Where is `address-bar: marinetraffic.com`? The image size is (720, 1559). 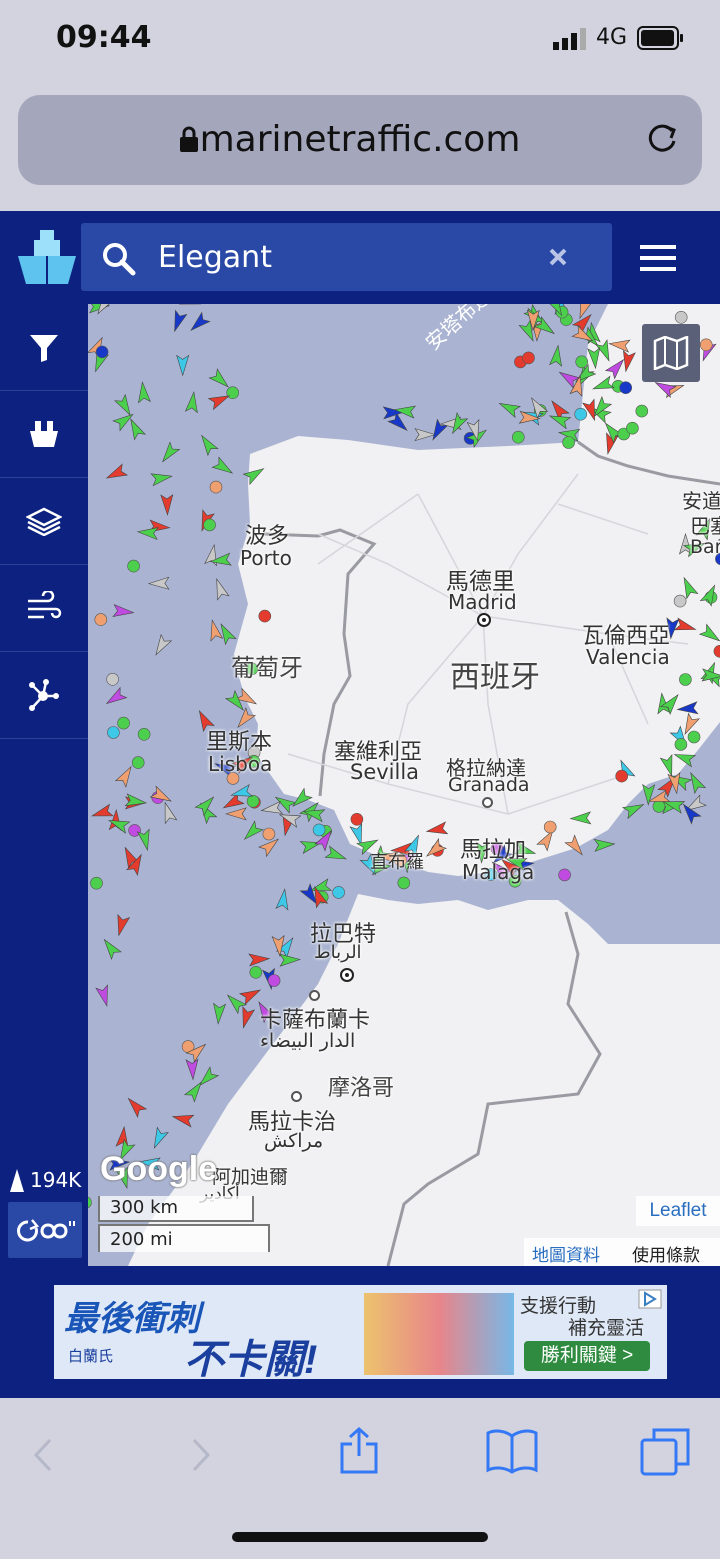
address-bar: marinetraffic.com is located at coordinates (360, 140).